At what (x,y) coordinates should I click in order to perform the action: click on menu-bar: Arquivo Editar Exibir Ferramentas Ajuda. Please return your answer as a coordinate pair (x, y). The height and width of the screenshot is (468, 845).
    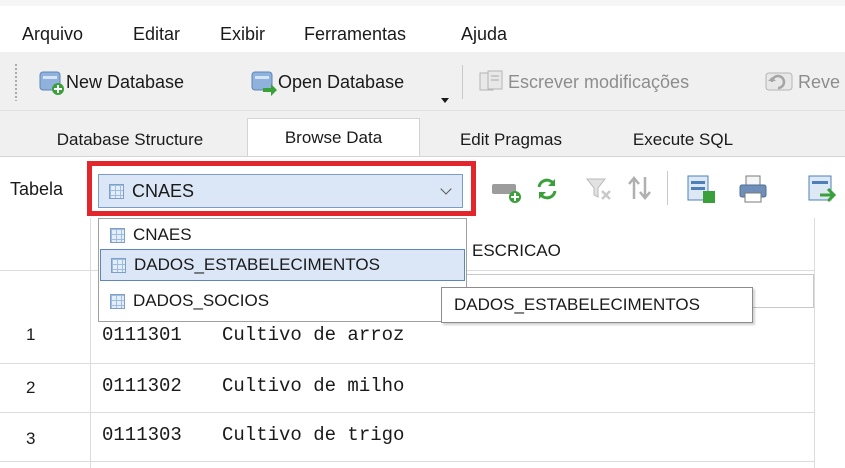
    Looking at the image, I should click on (422, 26).